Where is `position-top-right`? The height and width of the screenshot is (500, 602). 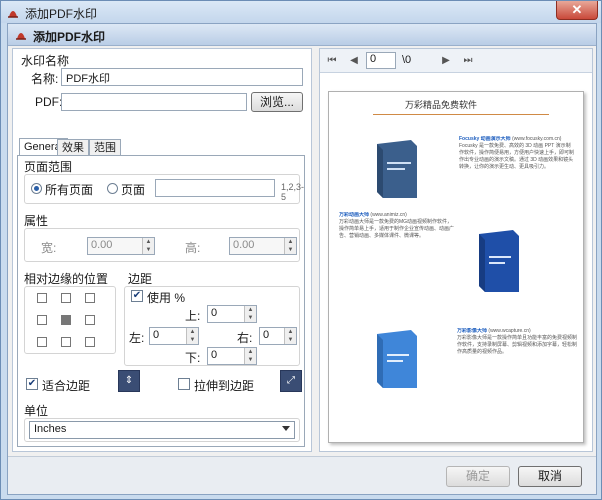 position-top-right is located at coordinates (90, 298).